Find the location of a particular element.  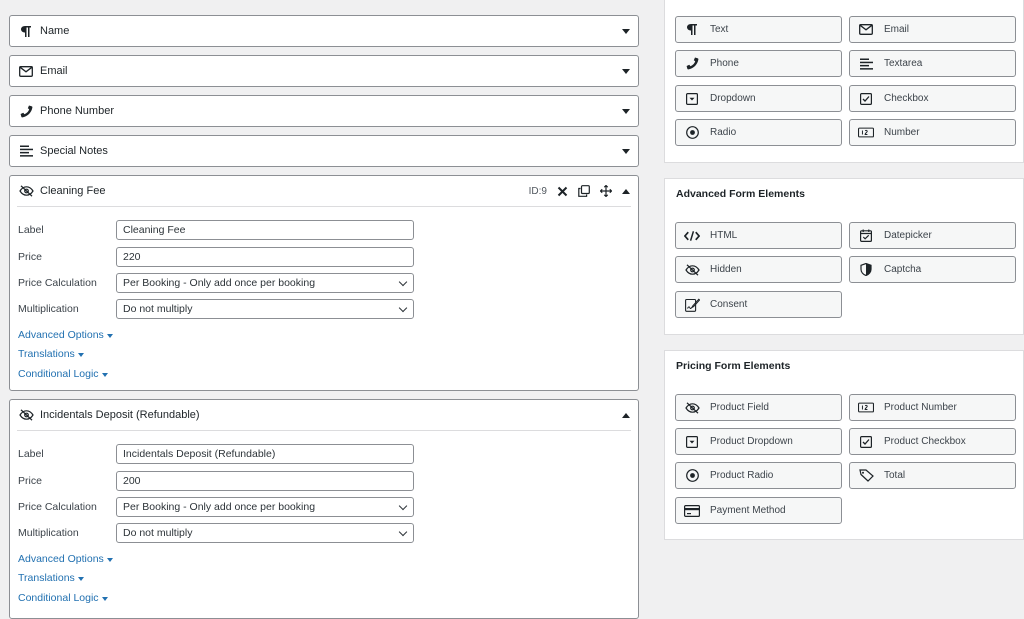

button-label: Total is located at coordinates (895, 475).